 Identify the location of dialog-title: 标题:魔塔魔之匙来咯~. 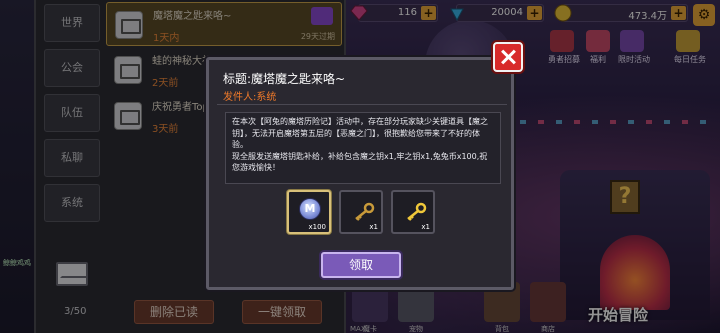
(284, 79).